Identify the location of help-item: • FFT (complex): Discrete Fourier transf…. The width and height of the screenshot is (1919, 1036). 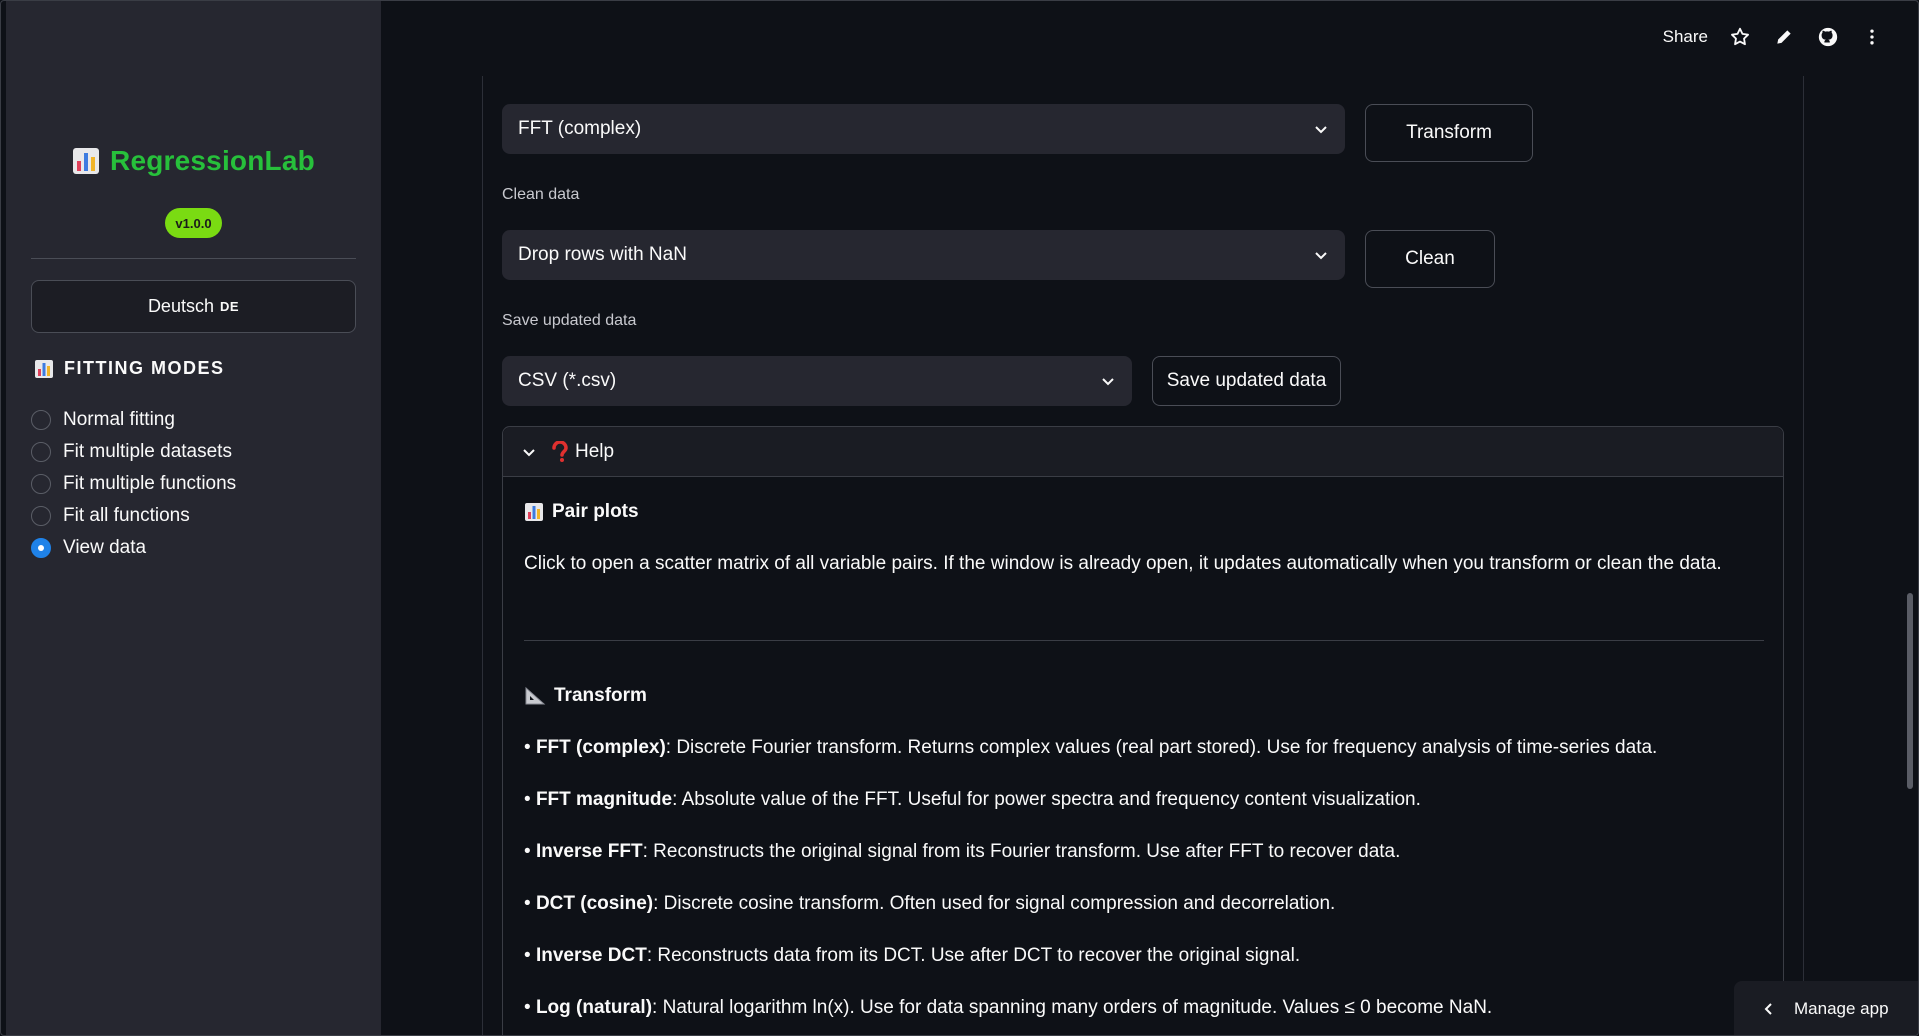
(1091, 747).